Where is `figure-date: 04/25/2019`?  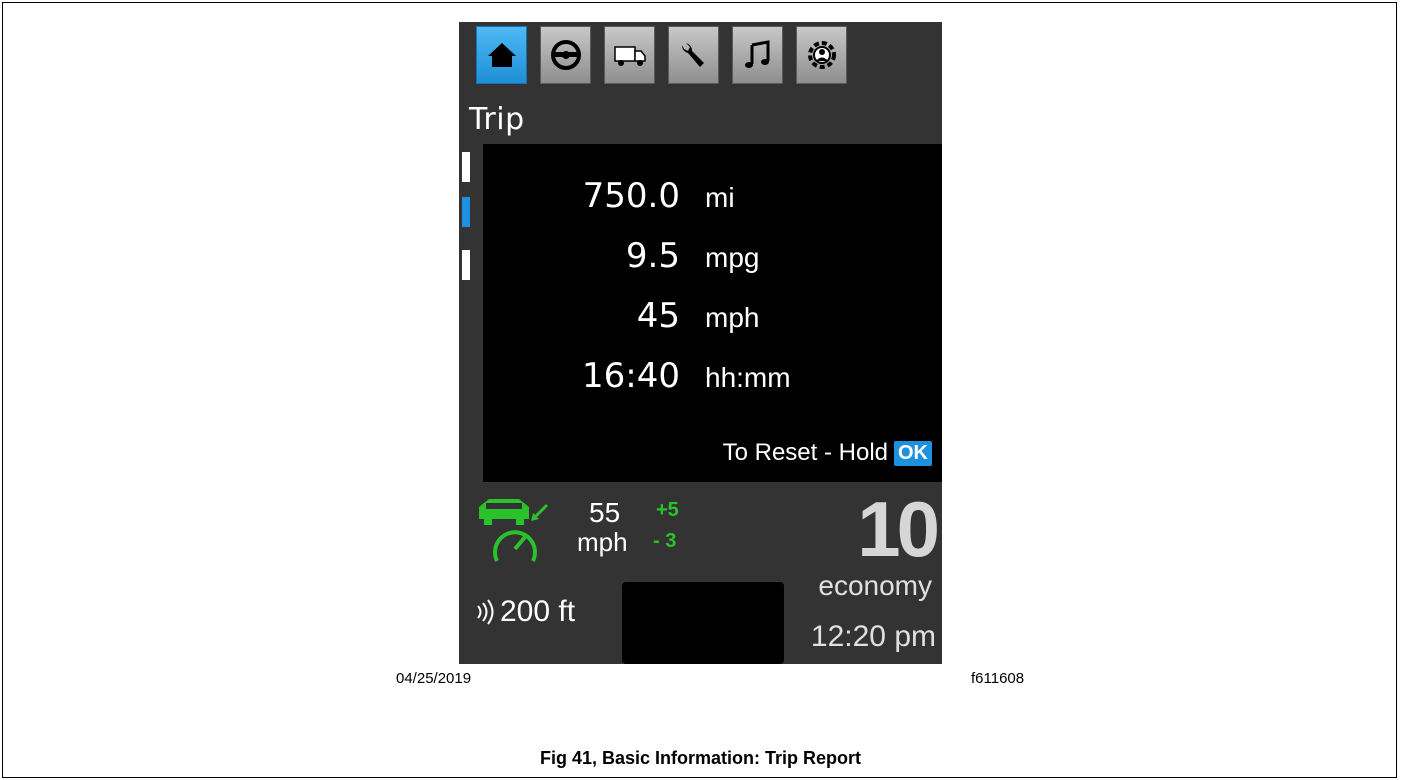 figure-date: 04/25/2019 is located at coordinates (434, 678).